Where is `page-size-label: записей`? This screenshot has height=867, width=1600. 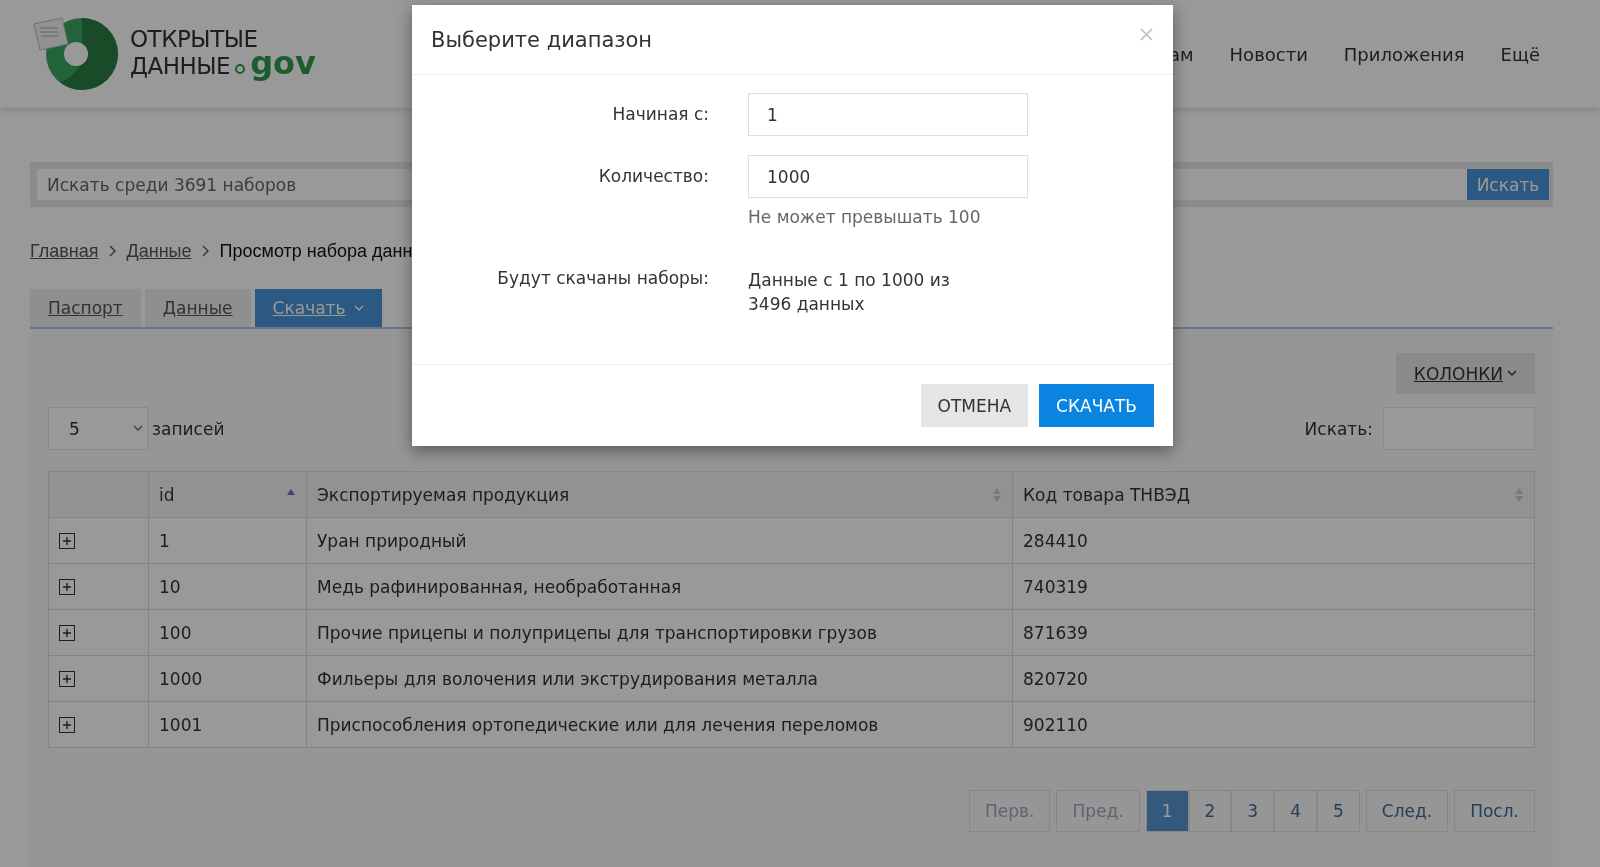
page-size-label: записей is located at coordinates (188, 428).